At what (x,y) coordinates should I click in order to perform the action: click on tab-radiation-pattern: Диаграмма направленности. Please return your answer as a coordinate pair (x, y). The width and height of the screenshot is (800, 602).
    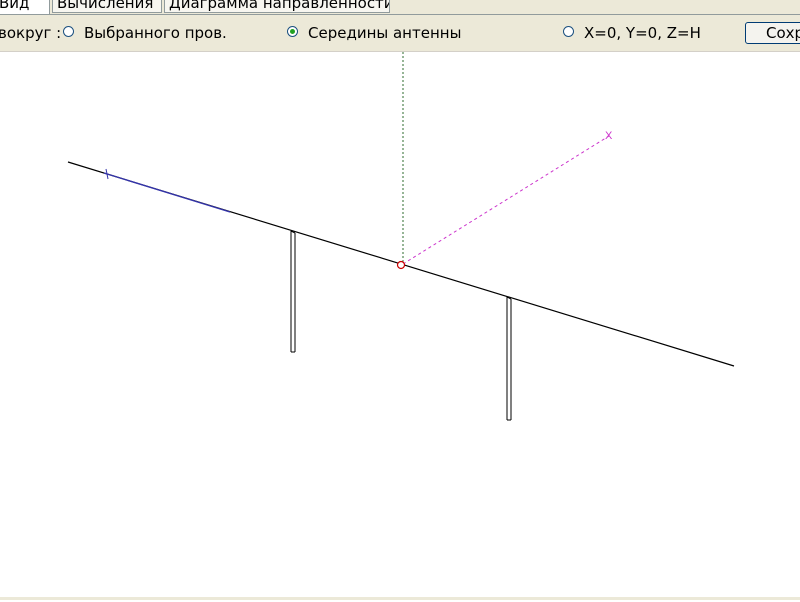
    Looking at the image, I should click on (277, 6).